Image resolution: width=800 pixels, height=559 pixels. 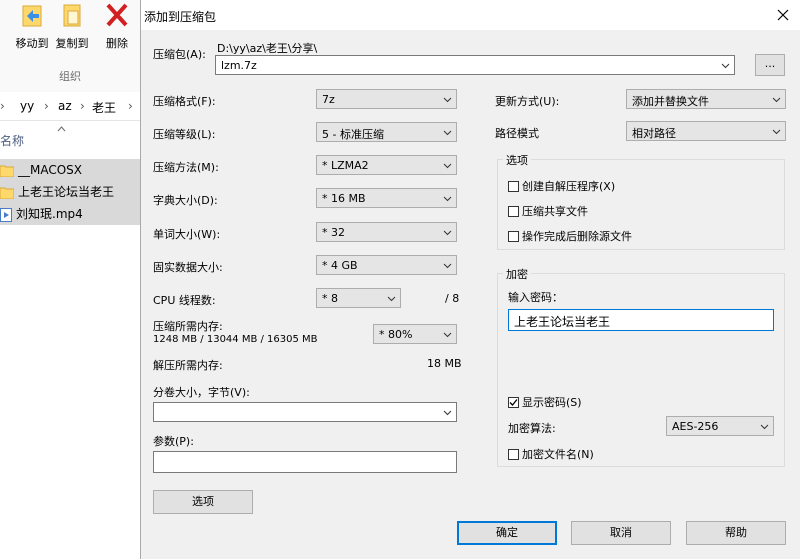 I want to click on shared-files-checkbox-label: 压缩共享文件, so click(x=555, y=211).